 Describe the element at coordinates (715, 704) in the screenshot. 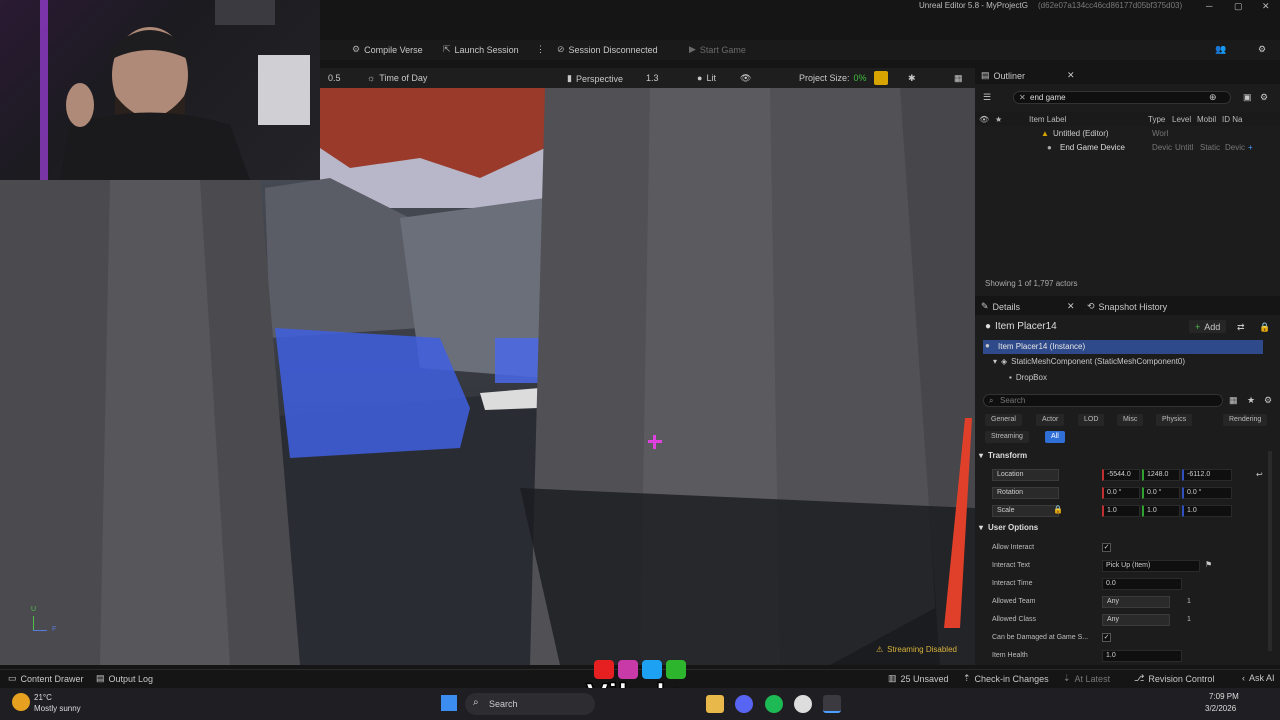

I see `file-explorer-icon` at that location.